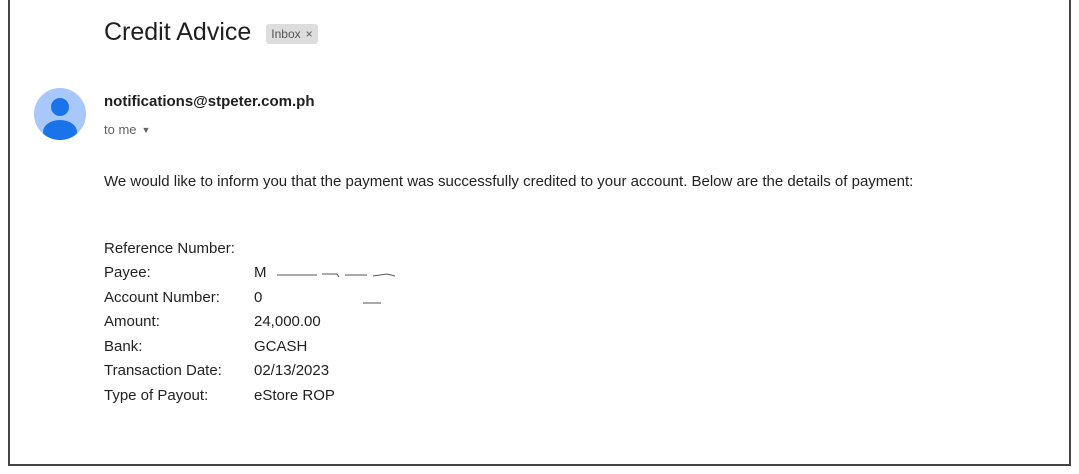 The width and height of the screenshot is (1079, 474). What do you see at coordinates (127, 273) in the screenshot?
I see `detail-label: Payee:` at bounding box center [127, 273].